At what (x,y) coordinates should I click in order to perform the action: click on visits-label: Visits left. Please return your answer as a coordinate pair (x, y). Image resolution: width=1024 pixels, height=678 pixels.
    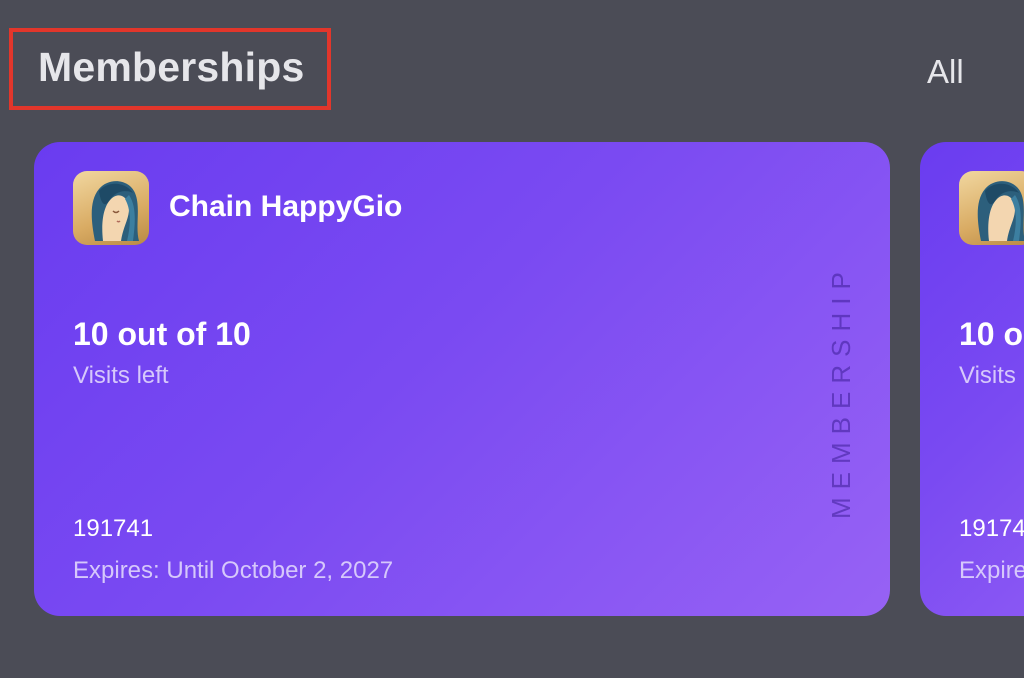
    Looking at the image, I should click on (121, 375).